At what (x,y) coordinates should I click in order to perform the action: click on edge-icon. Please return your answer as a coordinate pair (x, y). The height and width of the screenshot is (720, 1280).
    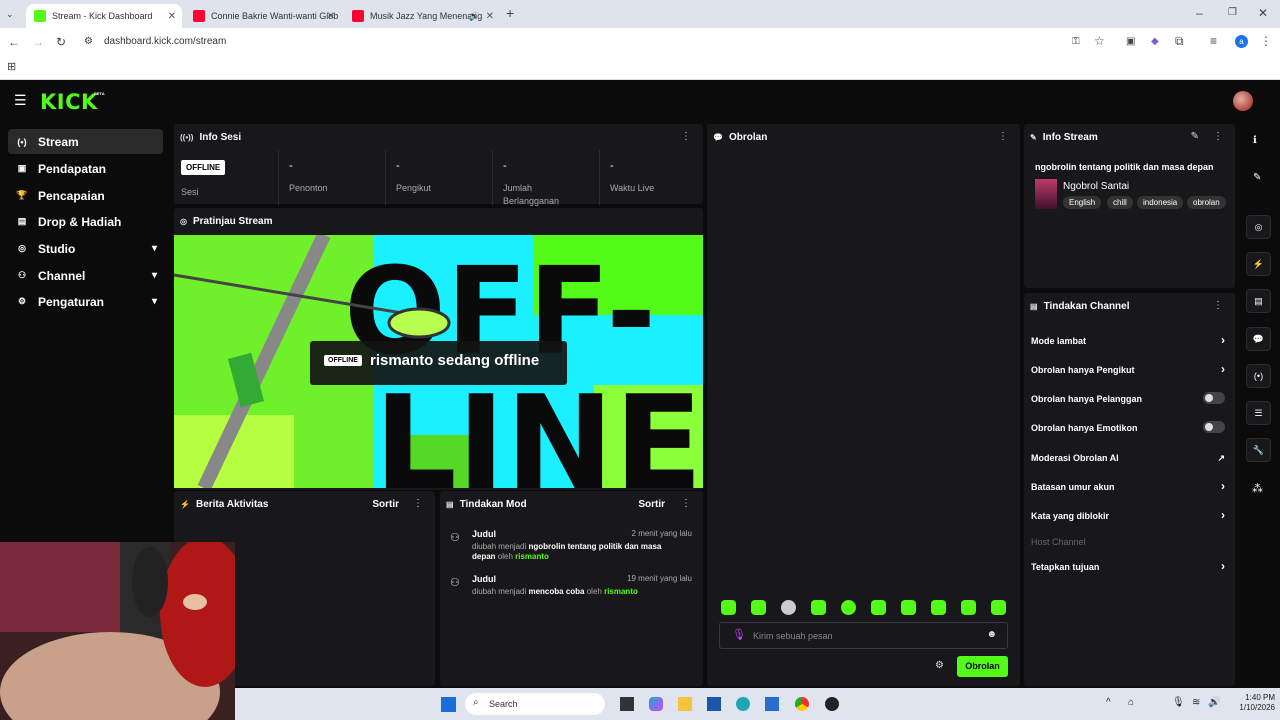
    Looking at the image, I should click on (743, 704).